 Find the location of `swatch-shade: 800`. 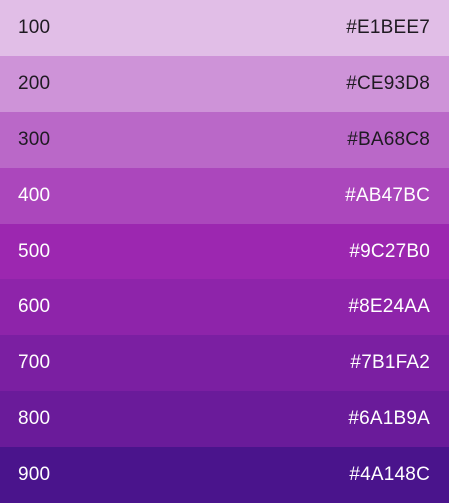

swatch-shade: 800 is located at coordinates (34, 419).